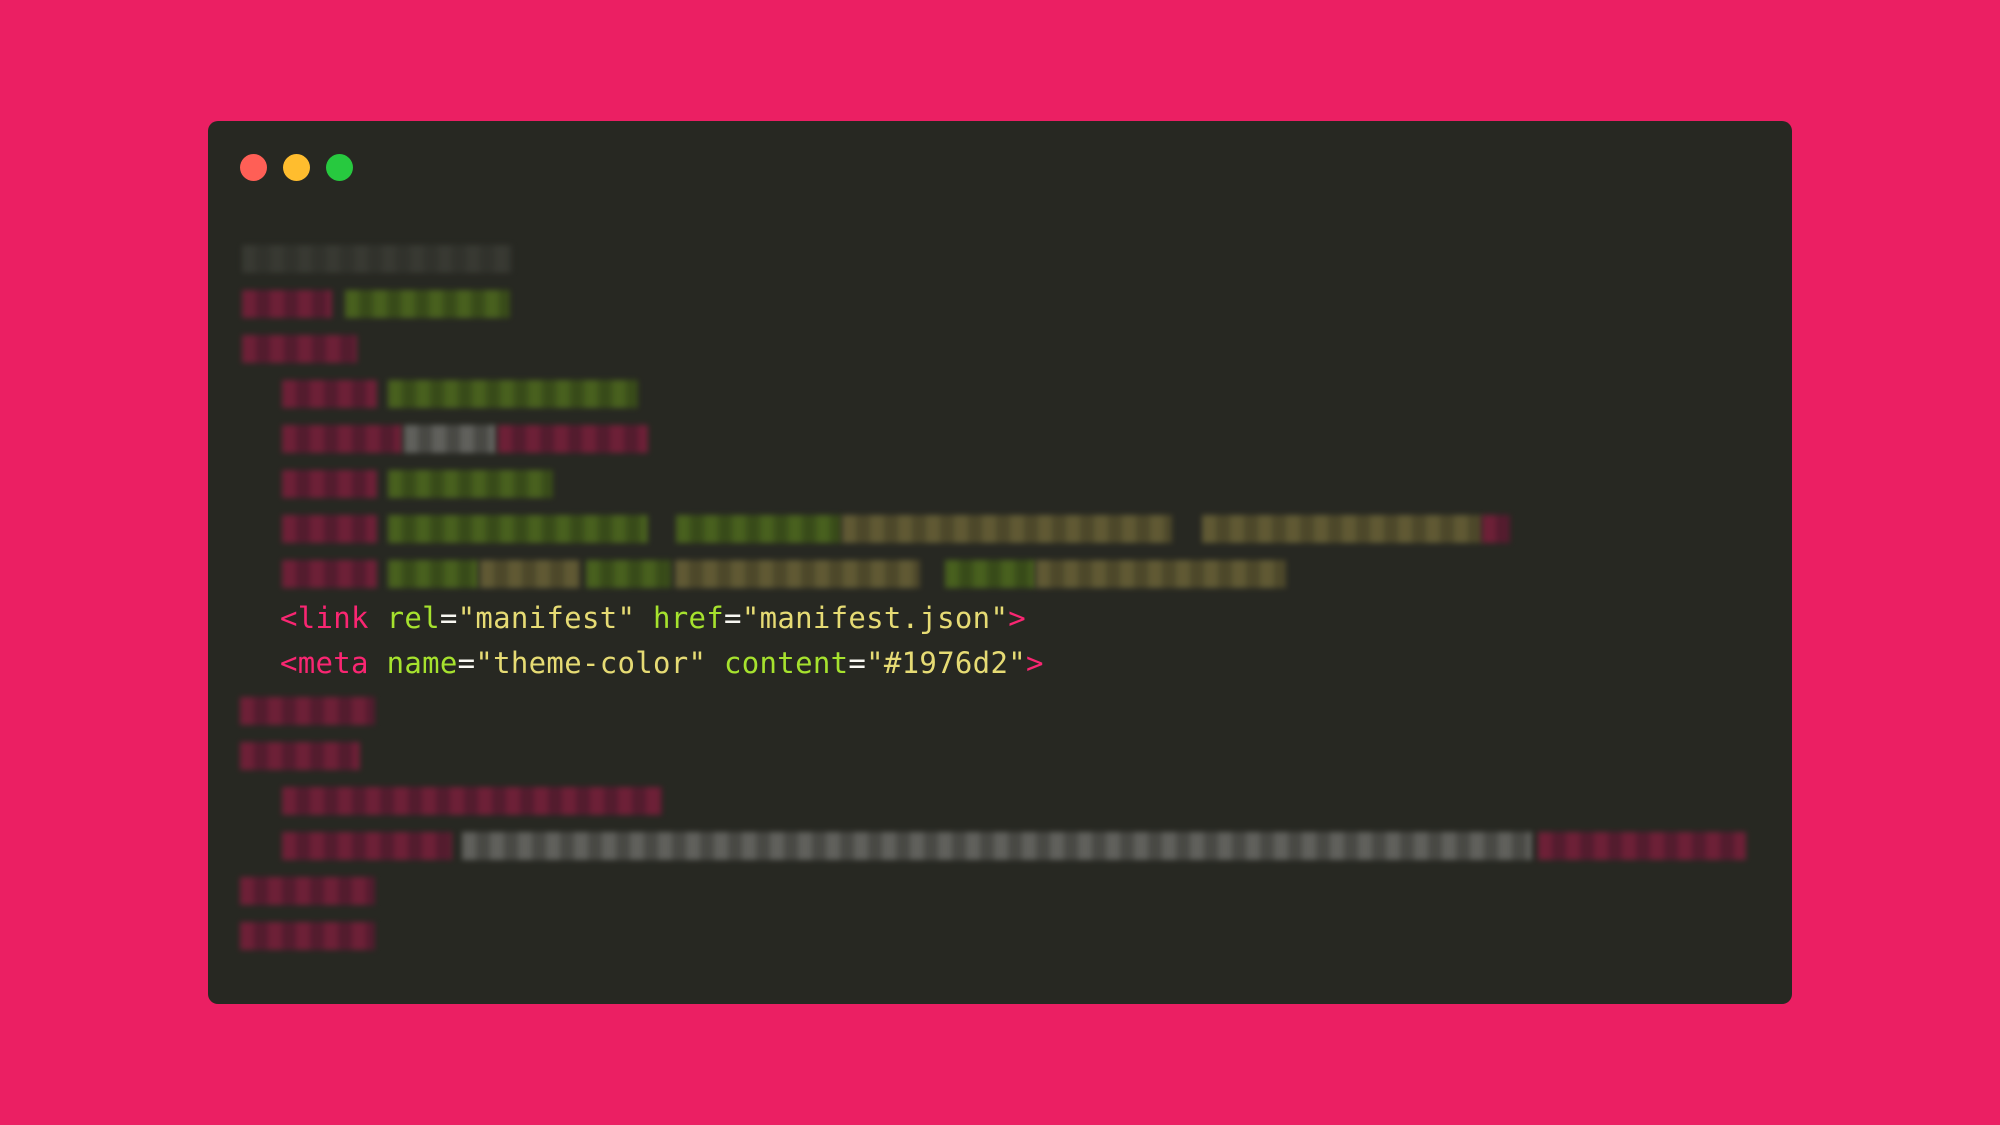 This screenshot has width=2000, height=1125. I want to click on close-window-button, so click(253, 167).